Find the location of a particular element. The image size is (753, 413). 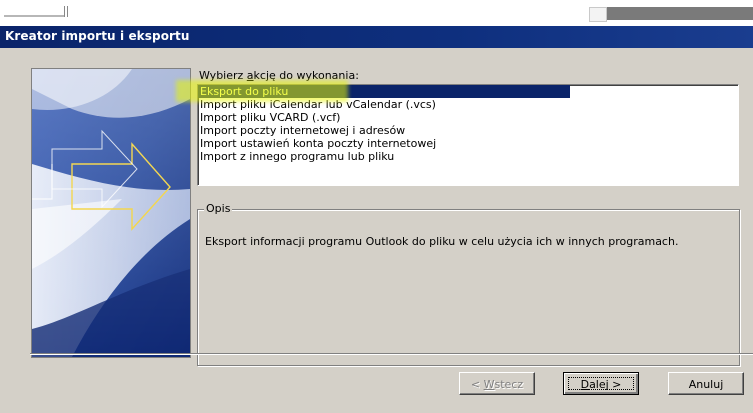

arrow-graphic-icon is located at coordinates (111, 213).